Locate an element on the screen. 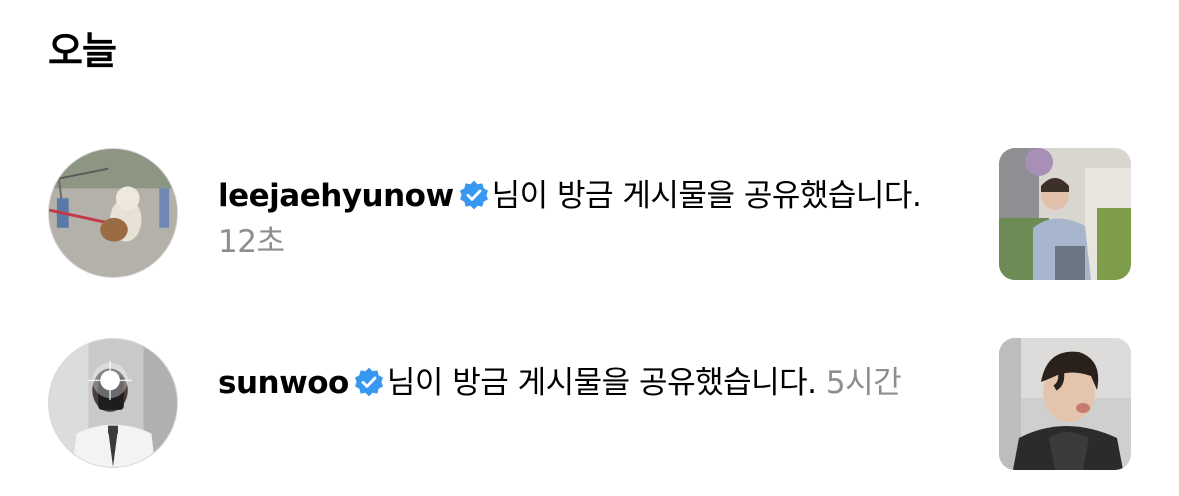 This screenshot has height=496, width=1179. username: leejaehyunow is located at coordinates (336, 196).